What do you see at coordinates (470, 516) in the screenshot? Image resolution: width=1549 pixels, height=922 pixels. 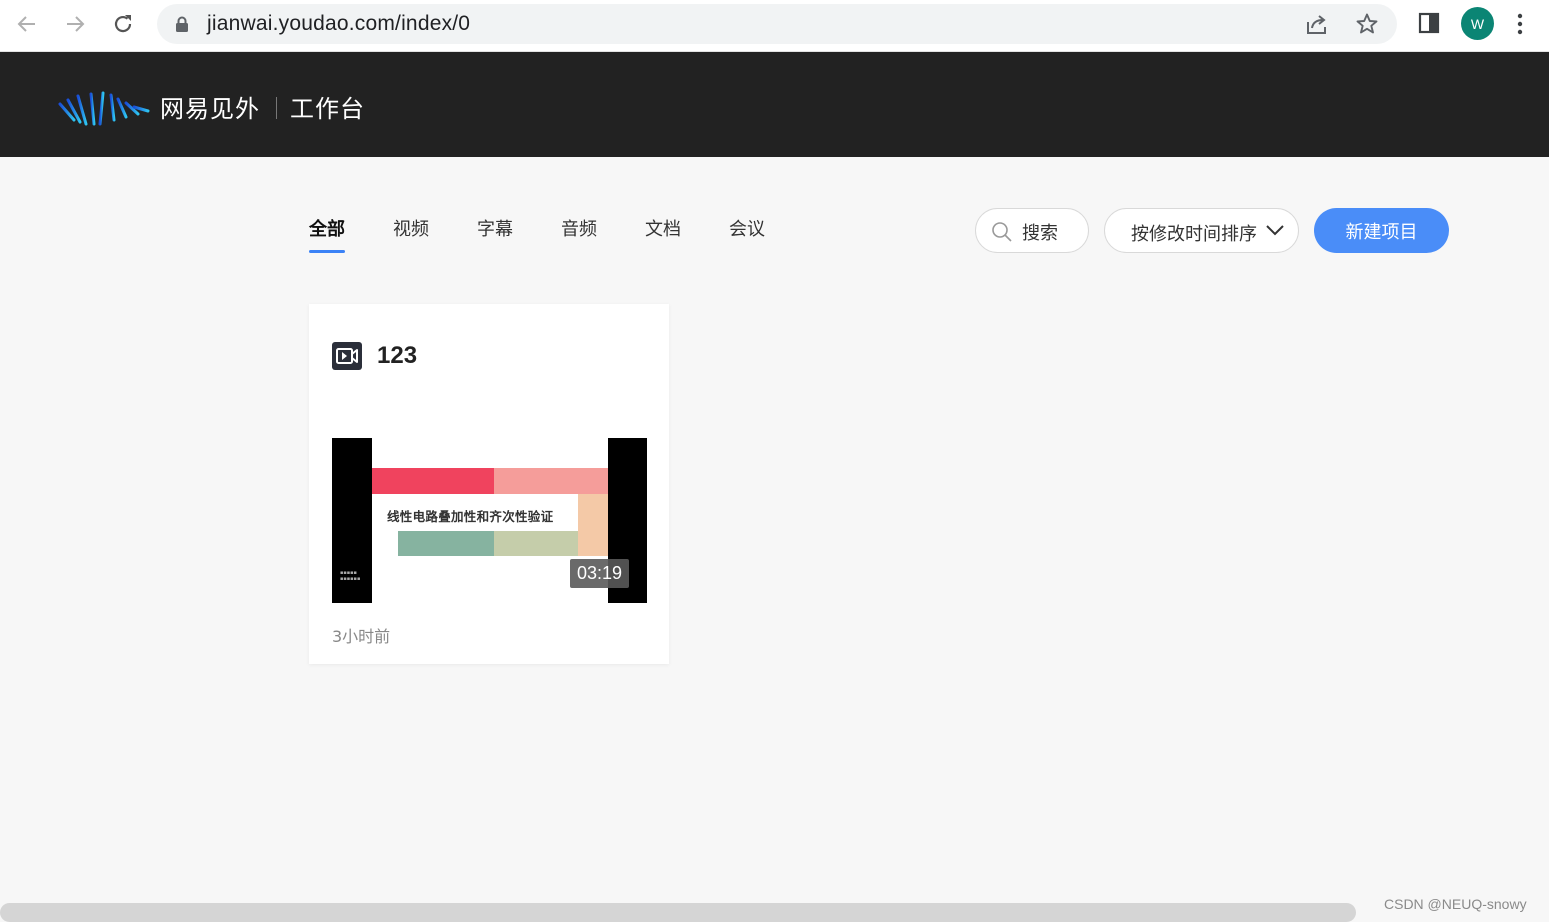 I see `thumbnail-caption: 线性电路叠加性和齐次性验证` at bounding box center [470, 516].